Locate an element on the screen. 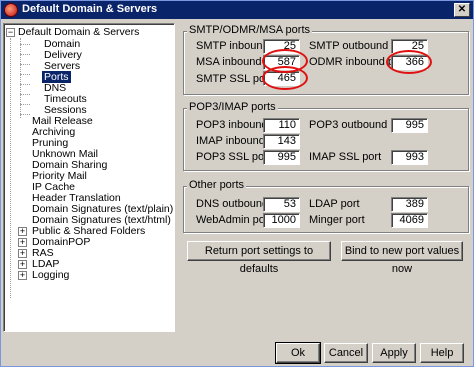 This screenshot has width=474, height=367. smtp-group-legend: SMTP/ODMR/MSA ports is located at coordinates (250, 30).